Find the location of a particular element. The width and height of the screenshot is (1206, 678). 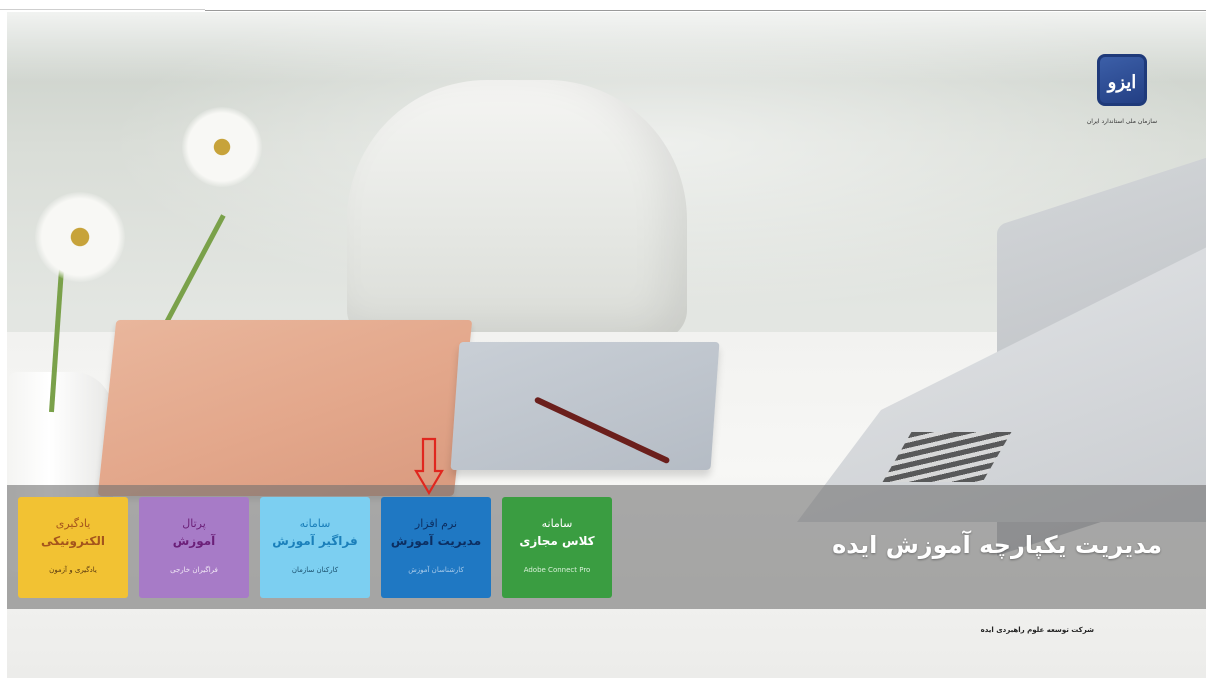

top-divider is located at coordinates (705, 10).